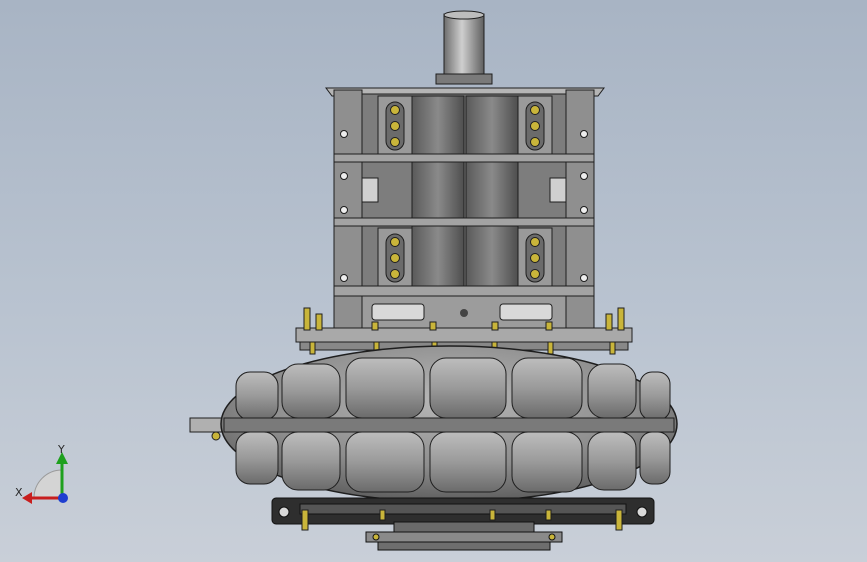  What do you see at coordinates (463, 524) in the screenshot?
I see `base-plate` at bounding box center [463, 524].